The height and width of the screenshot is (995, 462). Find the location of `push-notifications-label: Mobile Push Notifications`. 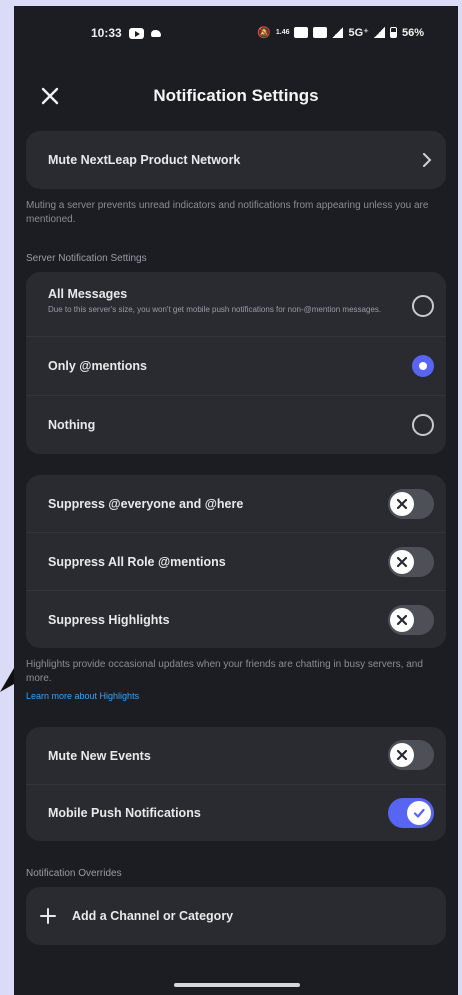

push-notifications-label: Mobile Push Notifications is located at coordinates (124, 813).